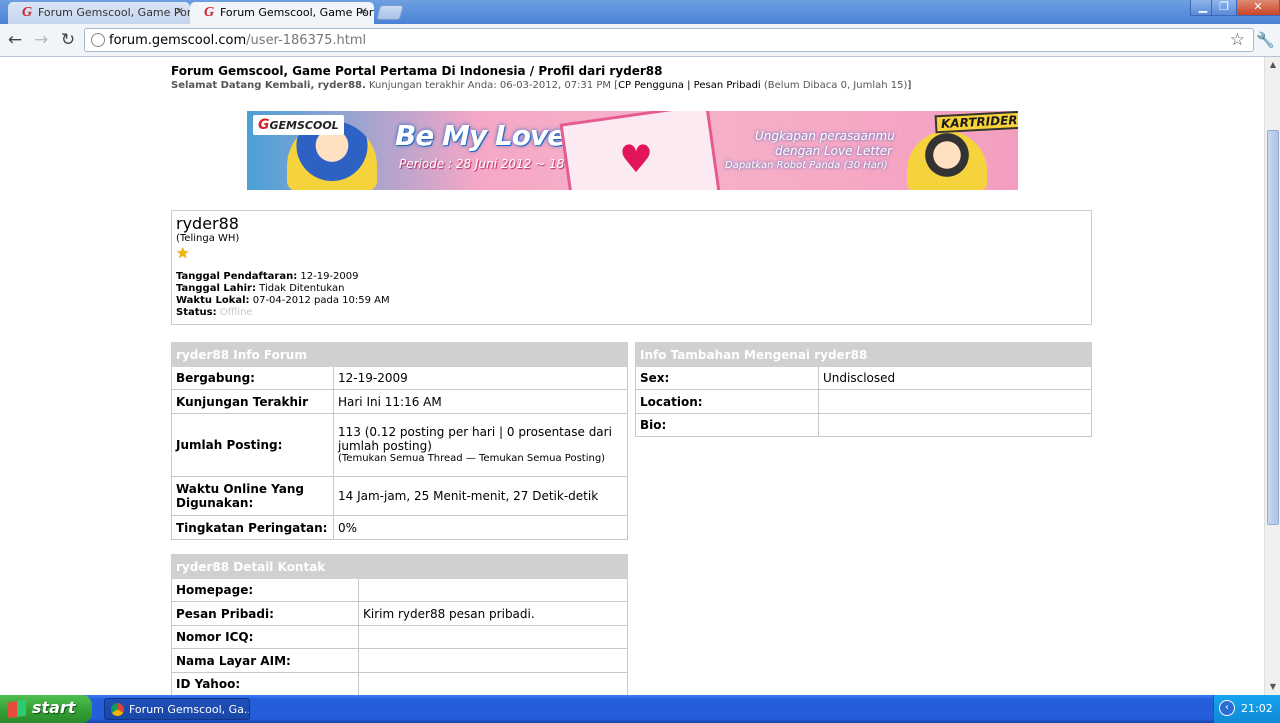 The width and height of the screenshot is (1280, 723). What do you see at coordinates (806, 165) in the screenshot?
I see `banner-tagline-3: Dapatkan Robot Panda (30 Hari)` at bounding box center [806, 165].